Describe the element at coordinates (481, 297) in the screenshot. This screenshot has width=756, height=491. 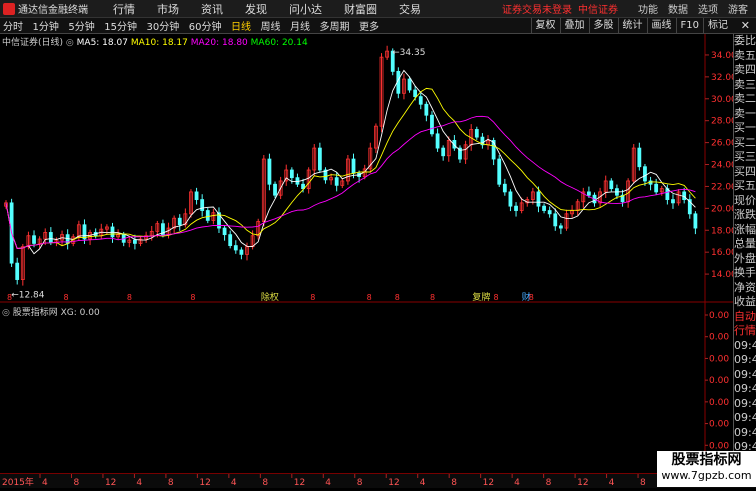
I see `event-tag: 复牌` at that location.